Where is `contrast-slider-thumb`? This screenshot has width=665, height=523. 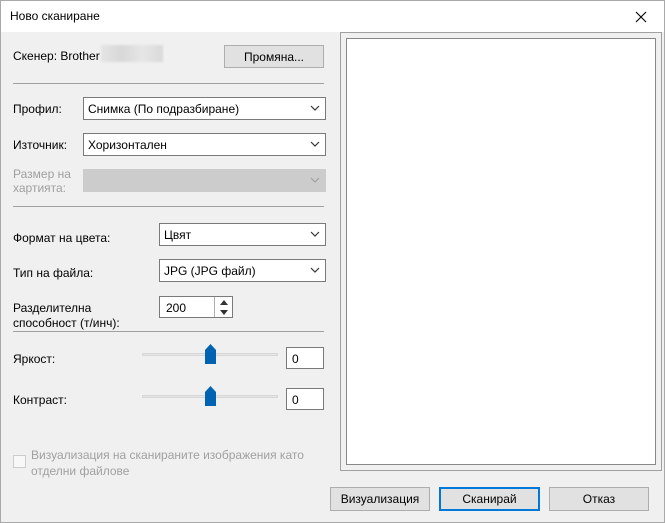 contrast-slider-thumb is located at coordinates (210, 396).